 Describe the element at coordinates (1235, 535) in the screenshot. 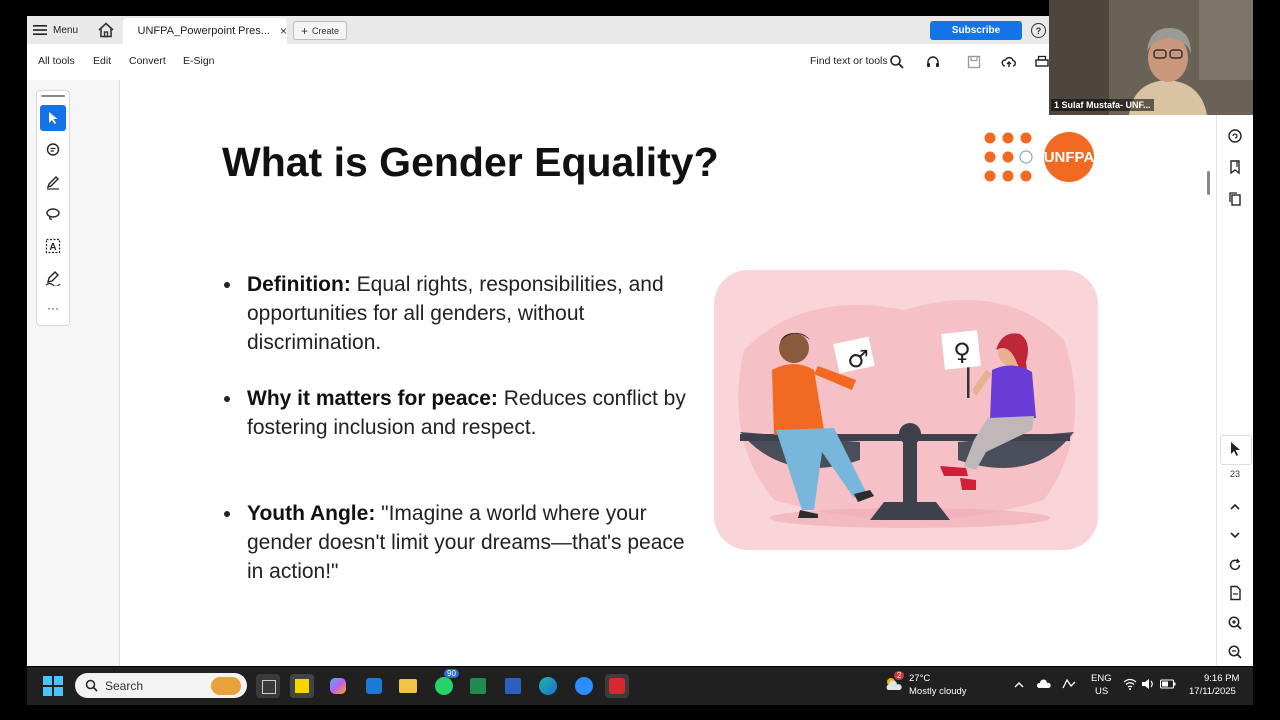

I see `chevron-down-icon` at that location.